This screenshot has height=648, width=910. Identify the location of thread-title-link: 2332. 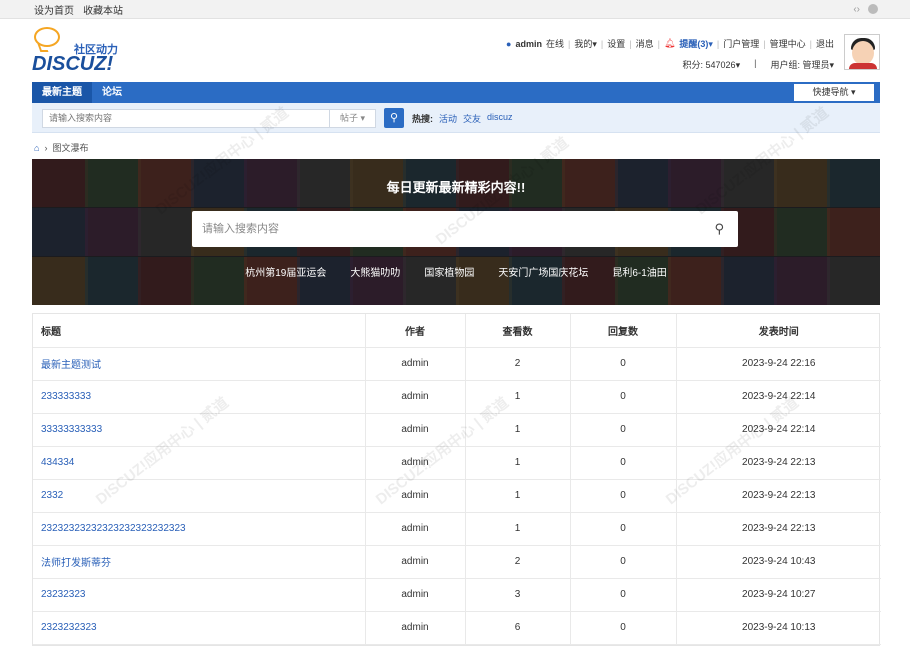
(52, 495).